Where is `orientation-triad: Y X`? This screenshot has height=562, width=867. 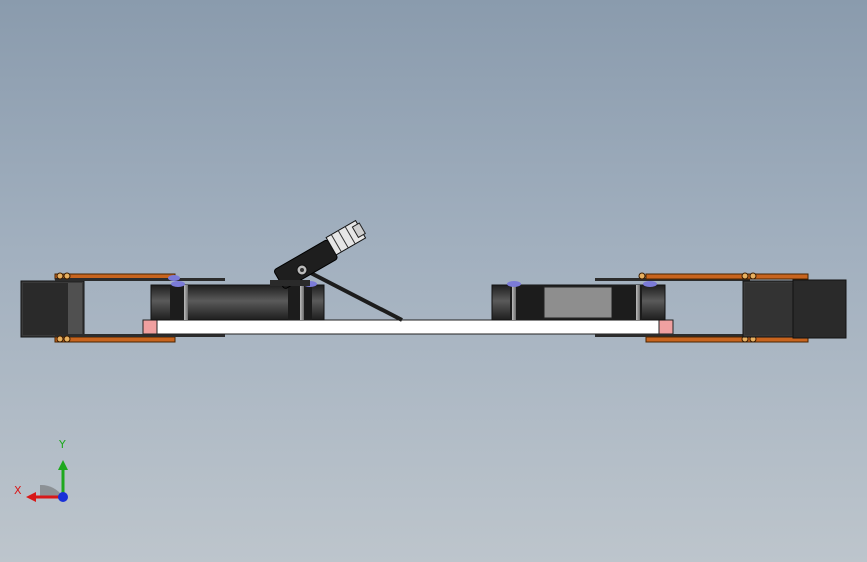
orientation-triad: Y X is located at coordinates (45, 474).